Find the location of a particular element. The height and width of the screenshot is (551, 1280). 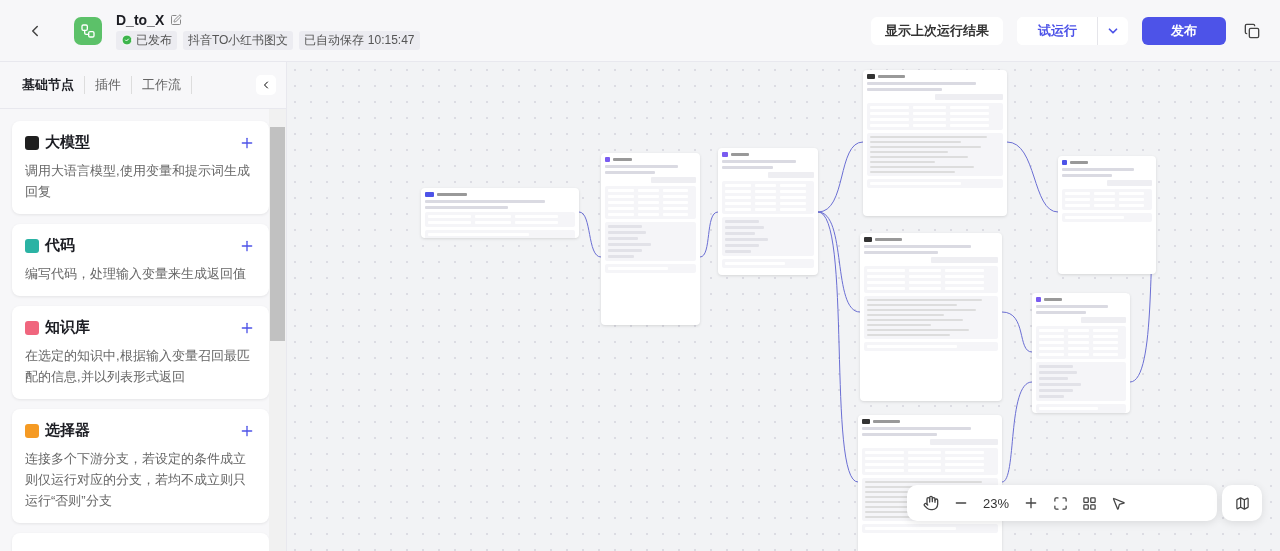

pointer-icon is located at coordinates (1119, 503).